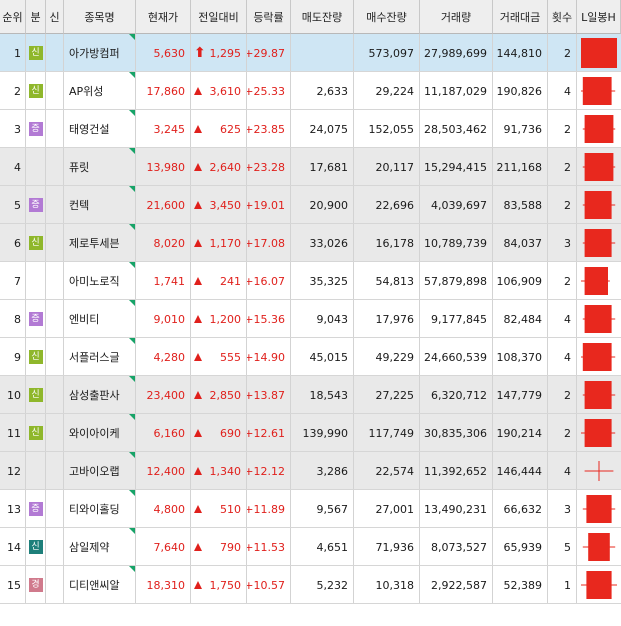  Describe the element at coordinates (519, 433) in the screenshot. I see `trade-amount: 190,214` at that location.